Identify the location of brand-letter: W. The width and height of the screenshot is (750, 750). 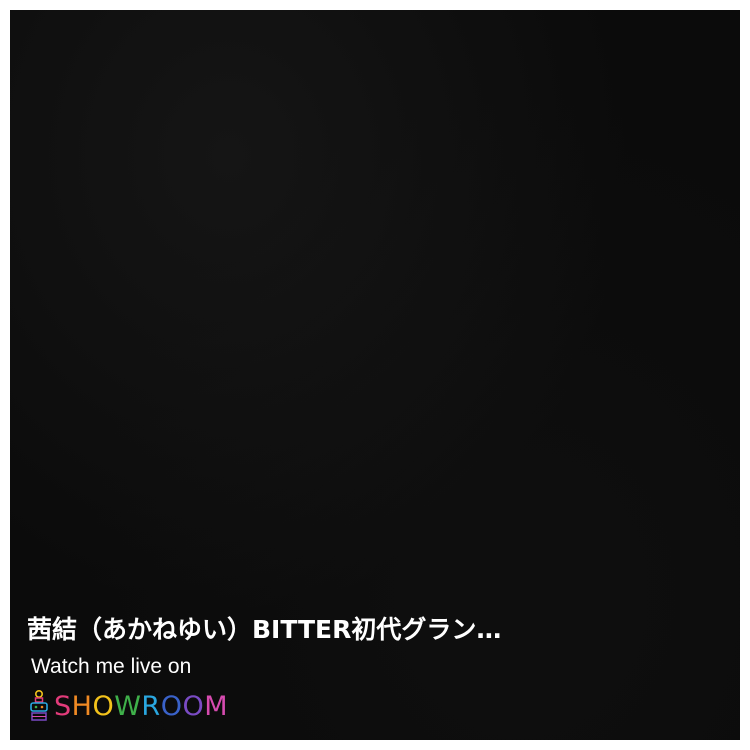
(128, 706).